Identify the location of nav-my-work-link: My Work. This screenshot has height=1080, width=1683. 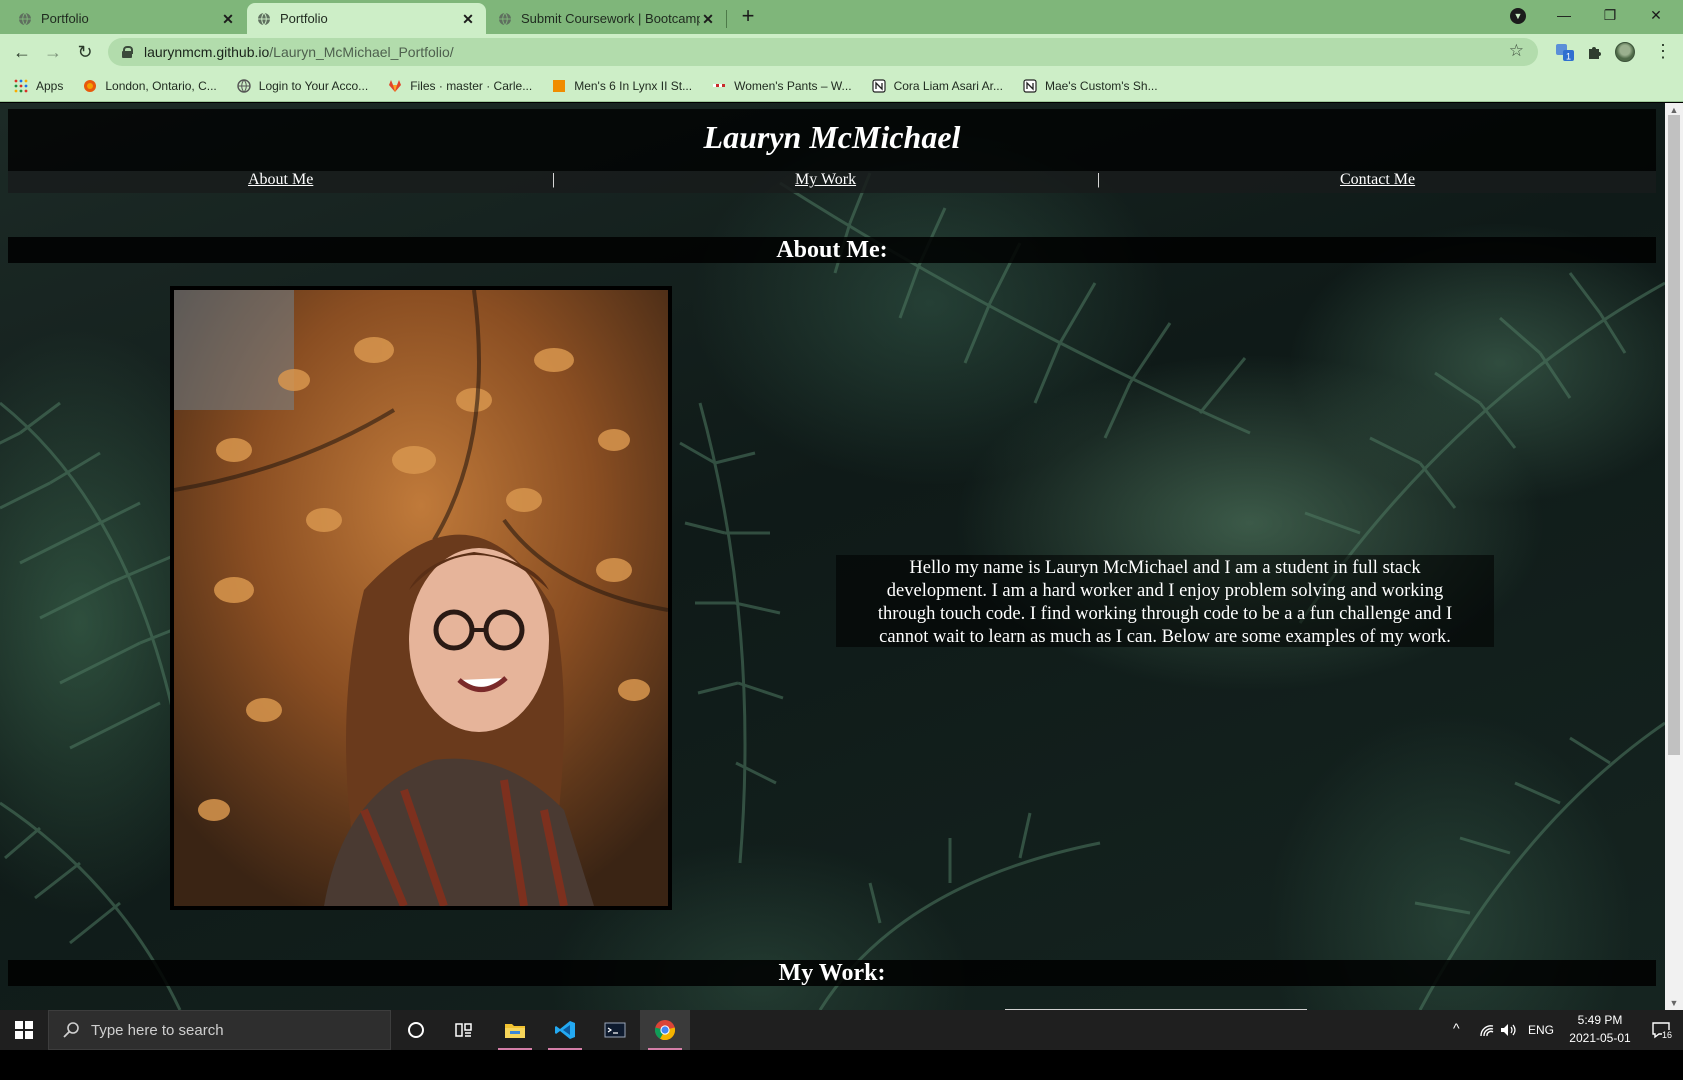
(825, 180).